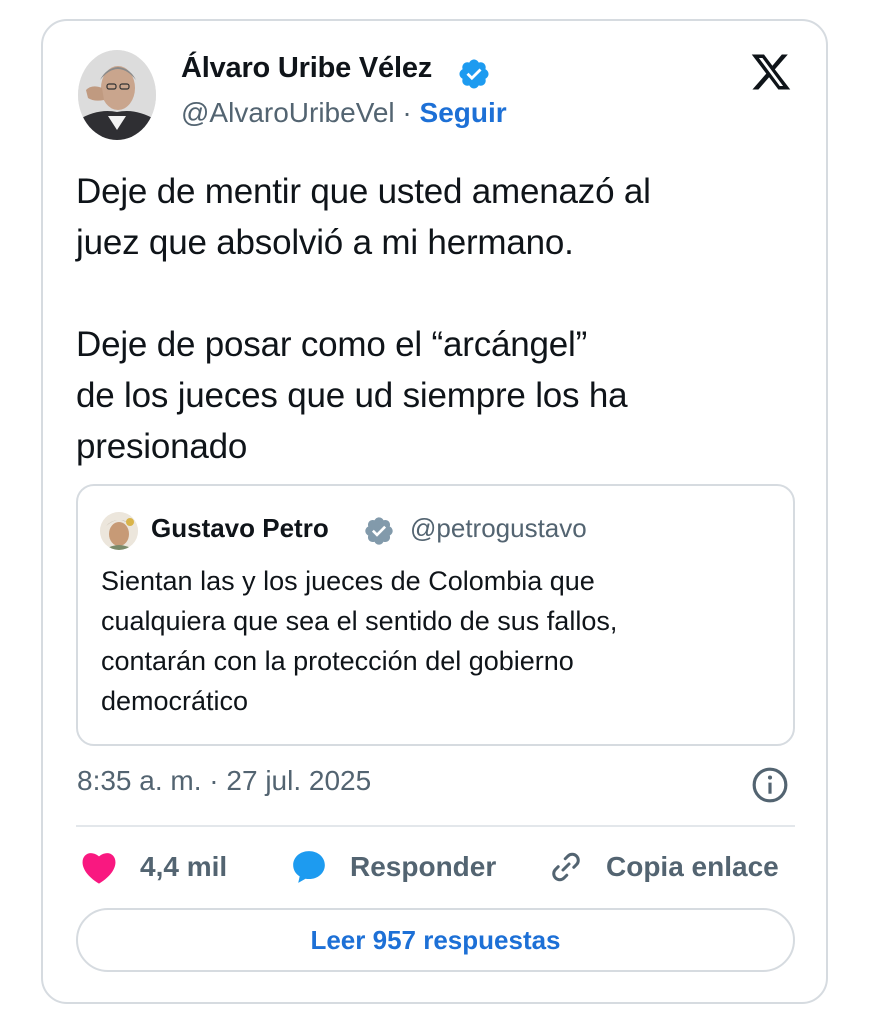 This screenshot has height=1024, width=871. Describe the element at coordinates (770, 785) in the screenshot. I see `info-icon` at that location.